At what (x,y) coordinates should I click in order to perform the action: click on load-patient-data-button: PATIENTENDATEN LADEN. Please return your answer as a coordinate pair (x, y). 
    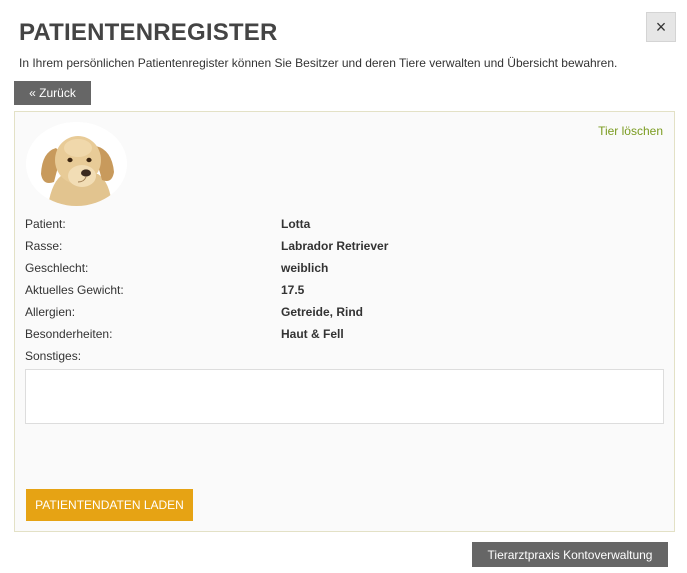
    Looking at the image, I should click on (109, 505).